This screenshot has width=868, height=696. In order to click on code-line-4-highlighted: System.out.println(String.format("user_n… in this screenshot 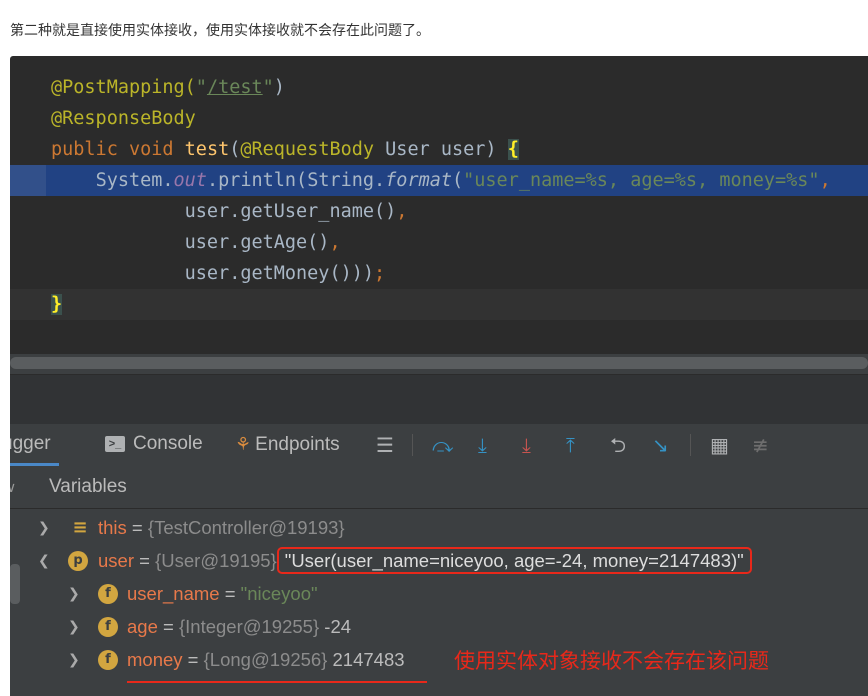, I will do `click(439, 180)`.